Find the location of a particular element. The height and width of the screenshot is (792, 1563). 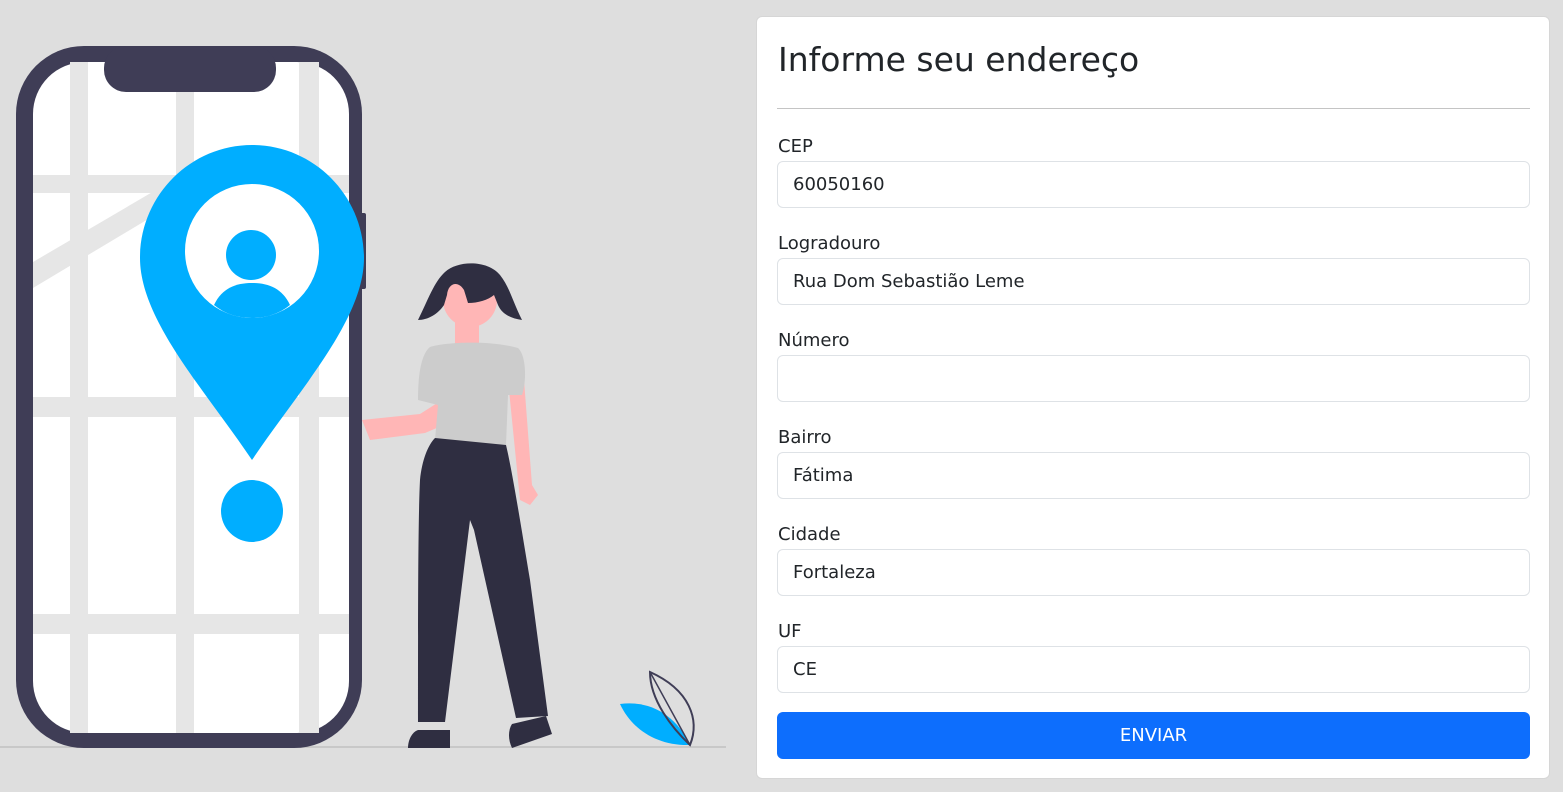

uf-label: UF is located at coordinates (790, 631).